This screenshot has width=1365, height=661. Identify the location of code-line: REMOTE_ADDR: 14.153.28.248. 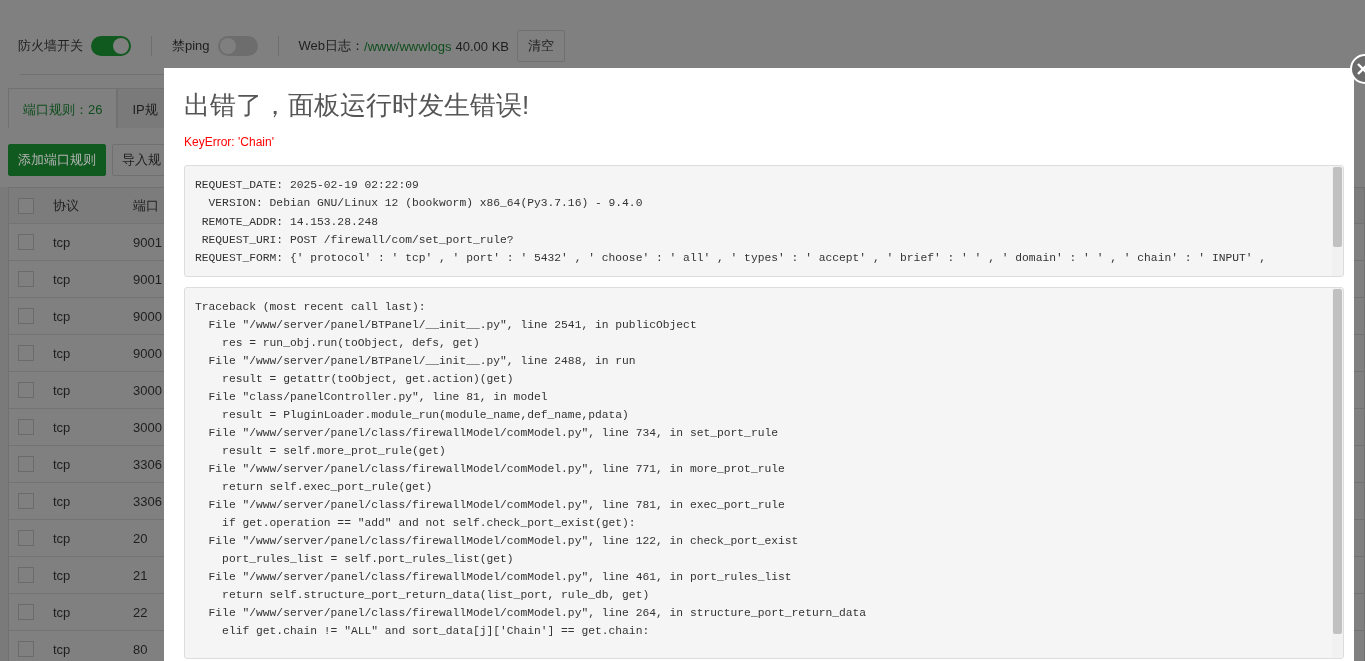
(289, 222).